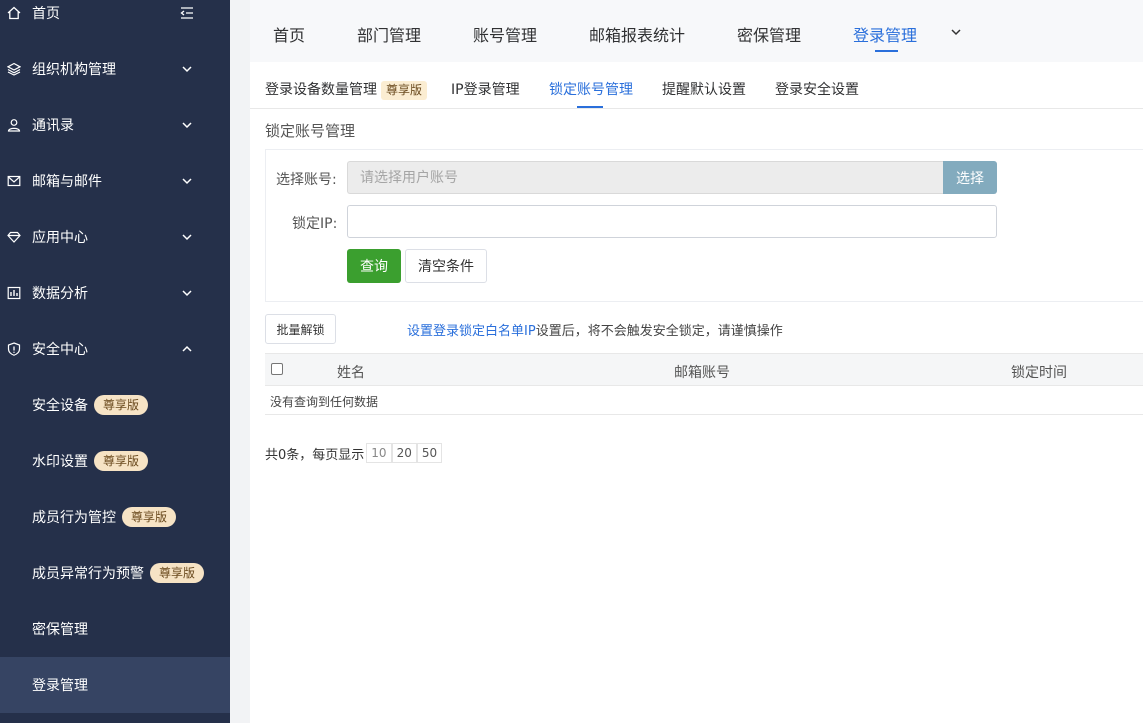 The width and height of the screenshot is (1143, 723). What do you see at coordinates (53, 126) in the screenshot?
I see `sidebar-item-label: 通讯录` at bounding box center [53, 126].